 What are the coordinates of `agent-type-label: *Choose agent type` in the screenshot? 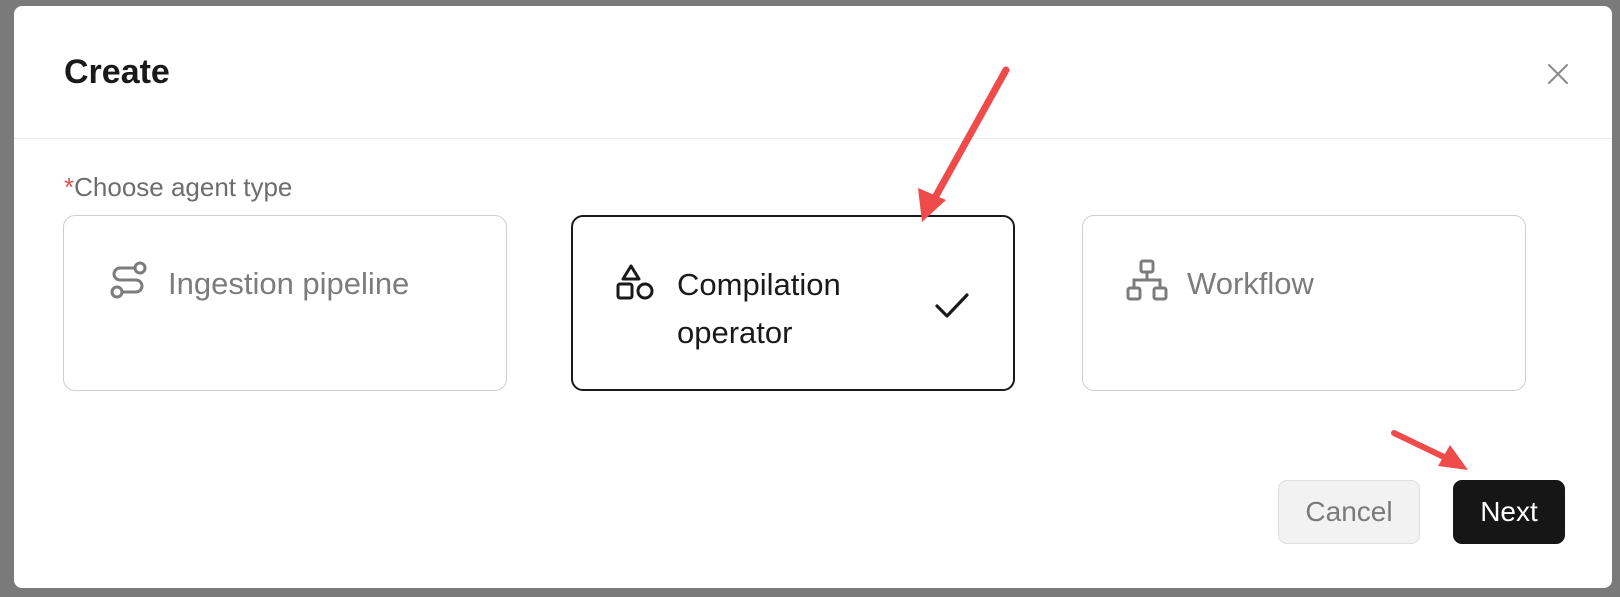 It's located at (178, 187).